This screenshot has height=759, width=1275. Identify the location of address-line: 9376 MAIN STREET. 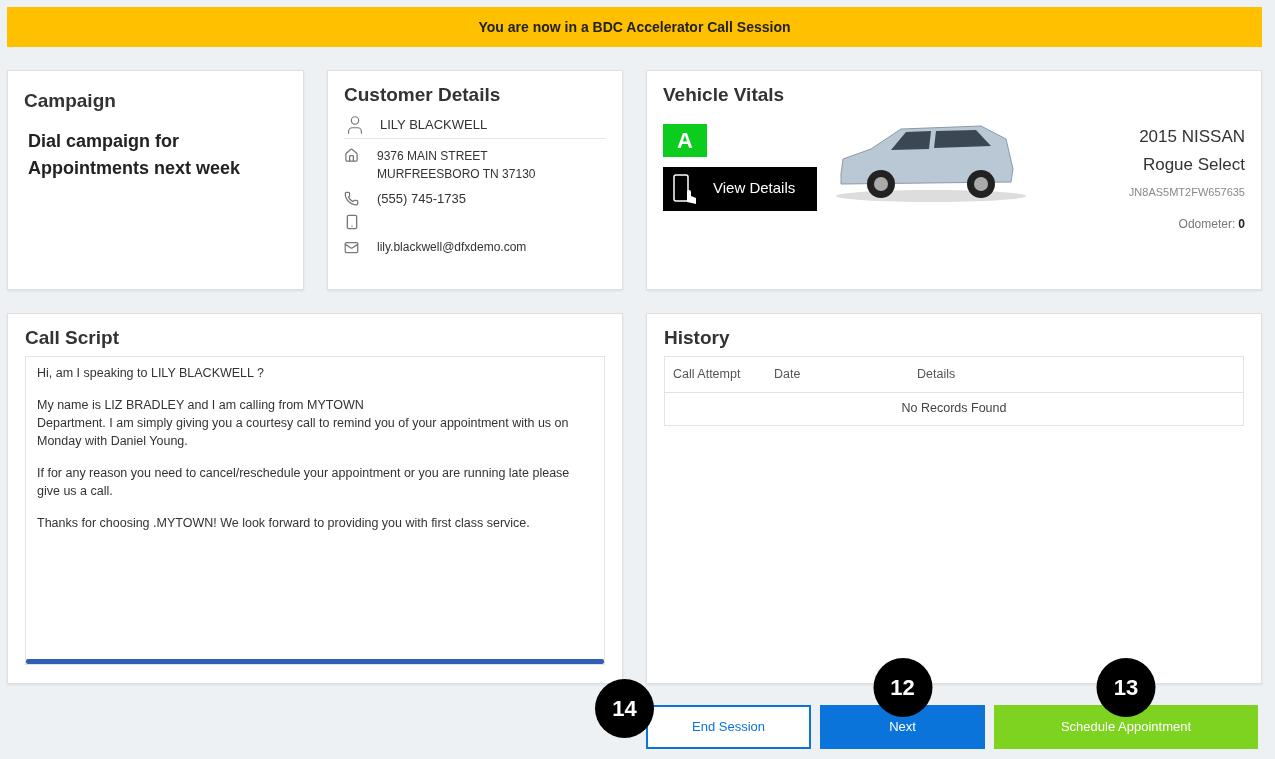
(433, 156).